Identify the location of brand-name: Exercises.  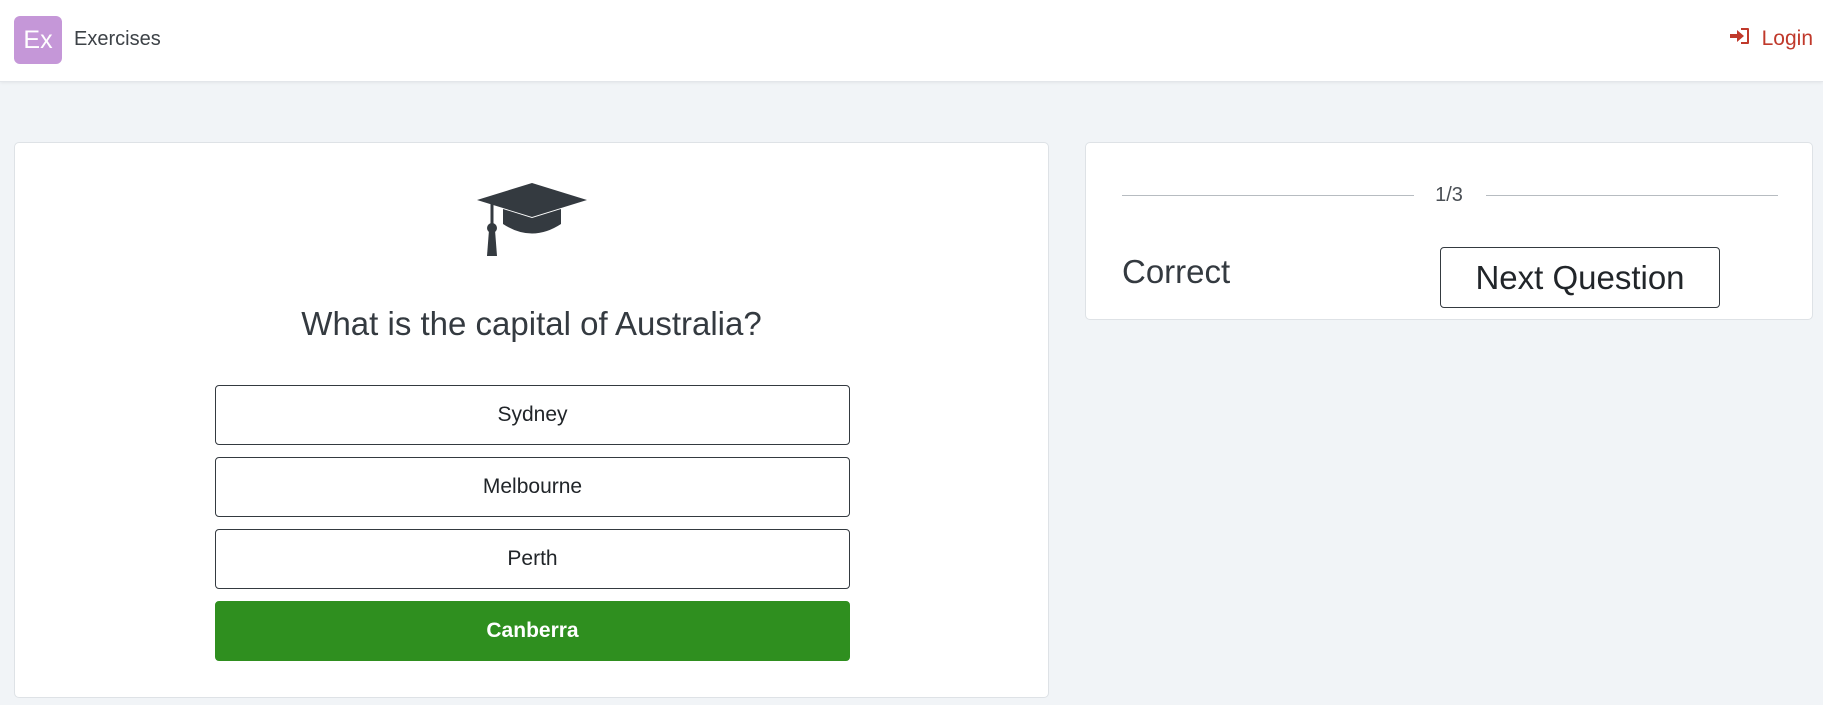
(117, 39).